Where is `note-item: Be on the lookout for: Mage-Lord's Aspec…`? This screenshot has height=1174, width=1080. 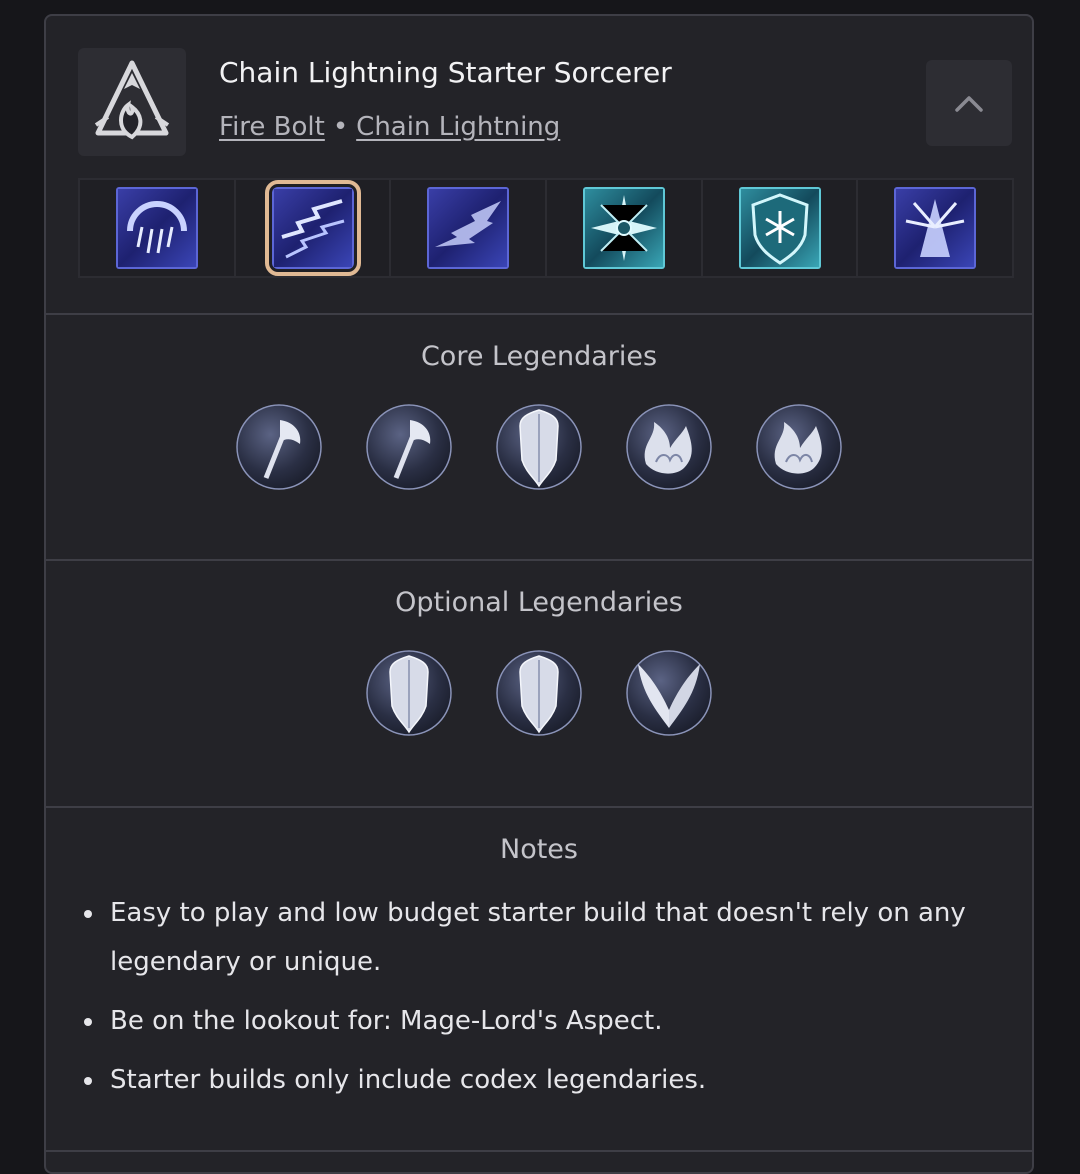
note-item: Be on the lookout for: Mage-Lord's Aspec… is located at coordinates (543, 1021).